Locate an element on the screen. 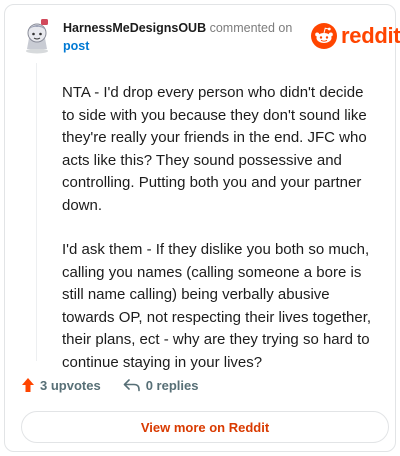 This screenshot has height=456, width=400. commented-label: commented on is located at coordinates (251, 28).